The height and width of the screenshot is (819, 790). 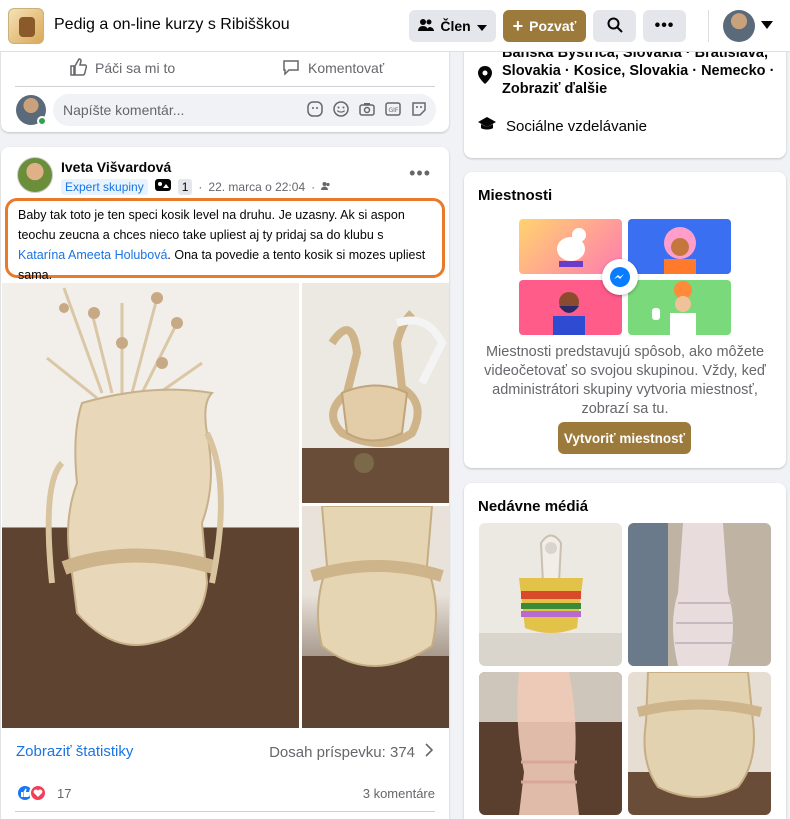 I want to click on view-insights-link: Zobraziť štatistiky, so click(x=74, y=751).